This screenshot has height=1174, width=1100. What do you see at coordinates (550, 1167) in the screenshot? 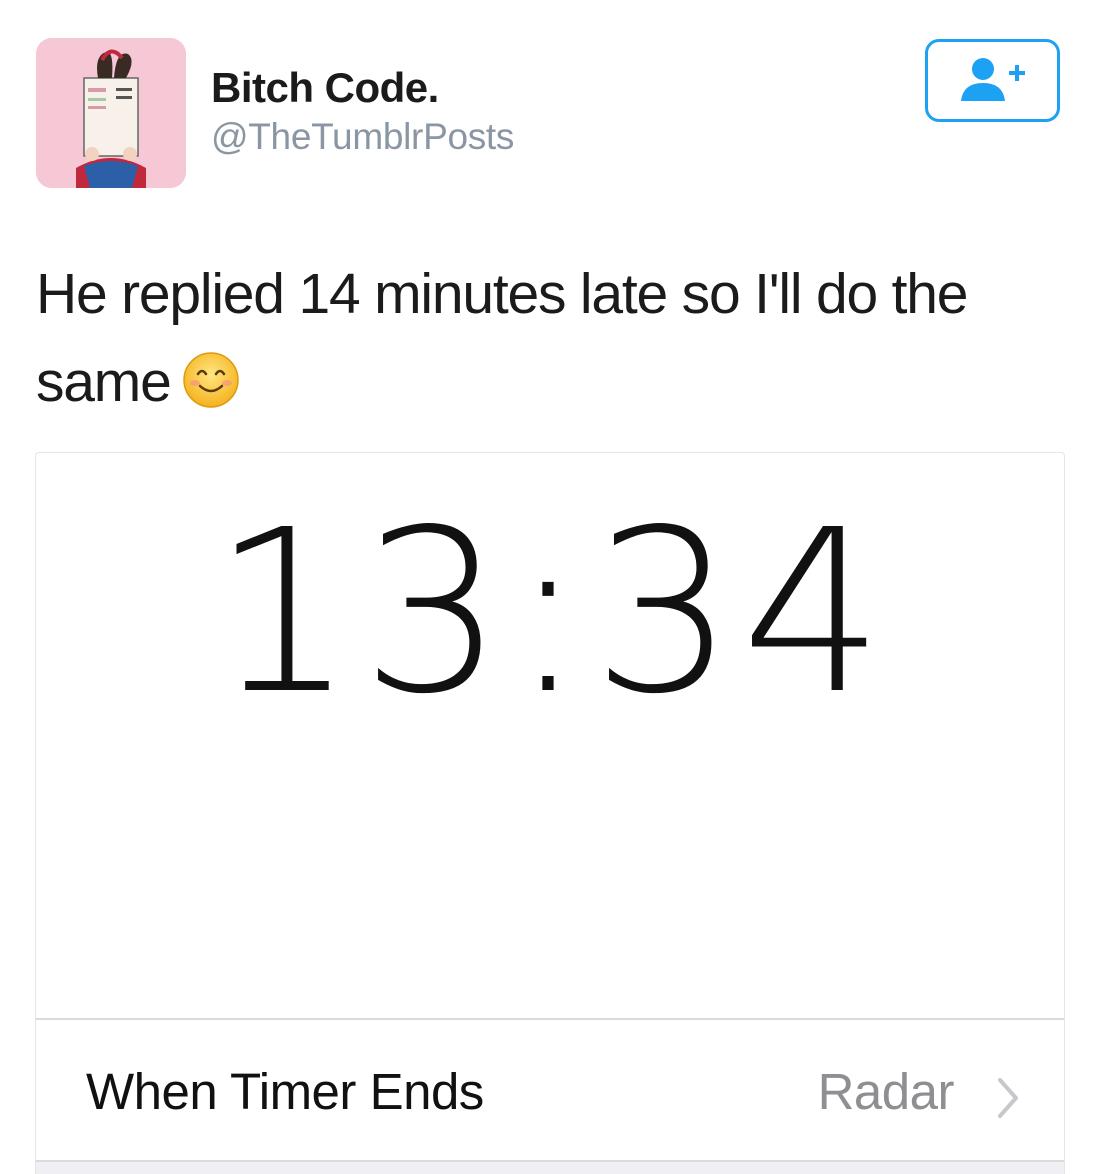
I see `section-footer` at bounding box center [550, 1167].